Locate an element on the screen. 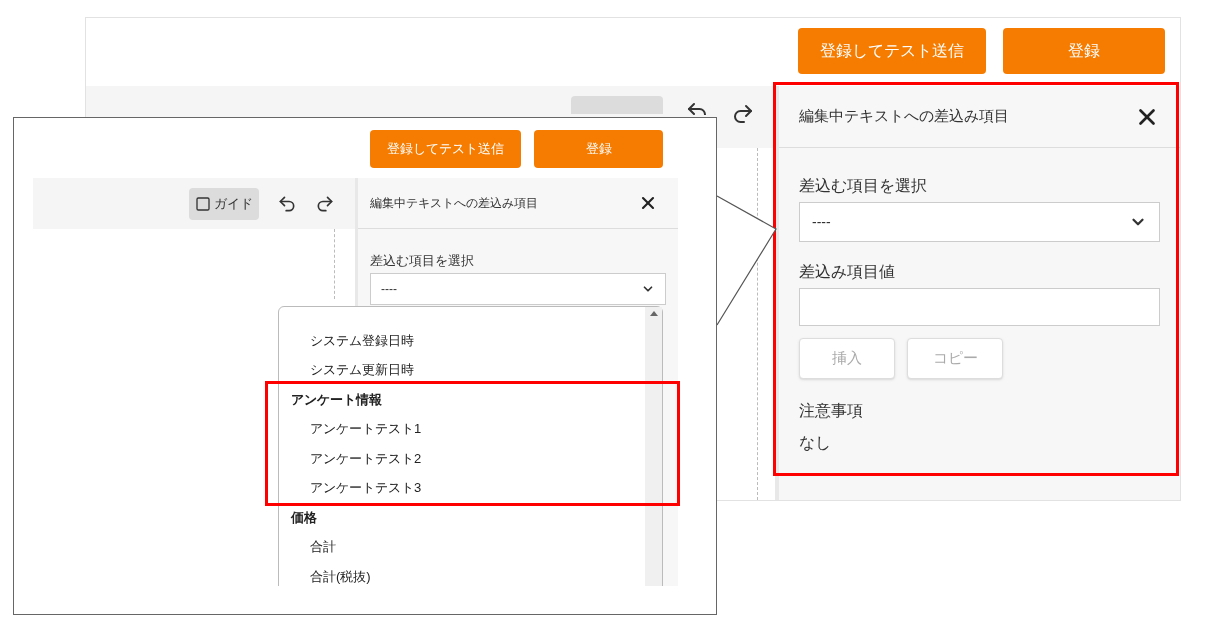 The height and width of the screenshot is (626, 1217). notes-text: なし is located at coordinates (815, 443).